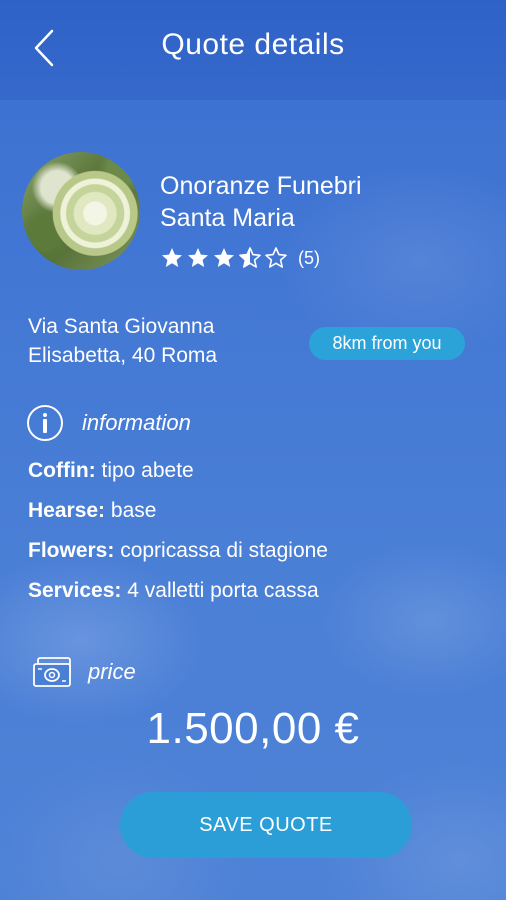 Image resolution: width=506 pixels, height=900 pixels. I want to click on detail-key: Services:, so click(75, 590).